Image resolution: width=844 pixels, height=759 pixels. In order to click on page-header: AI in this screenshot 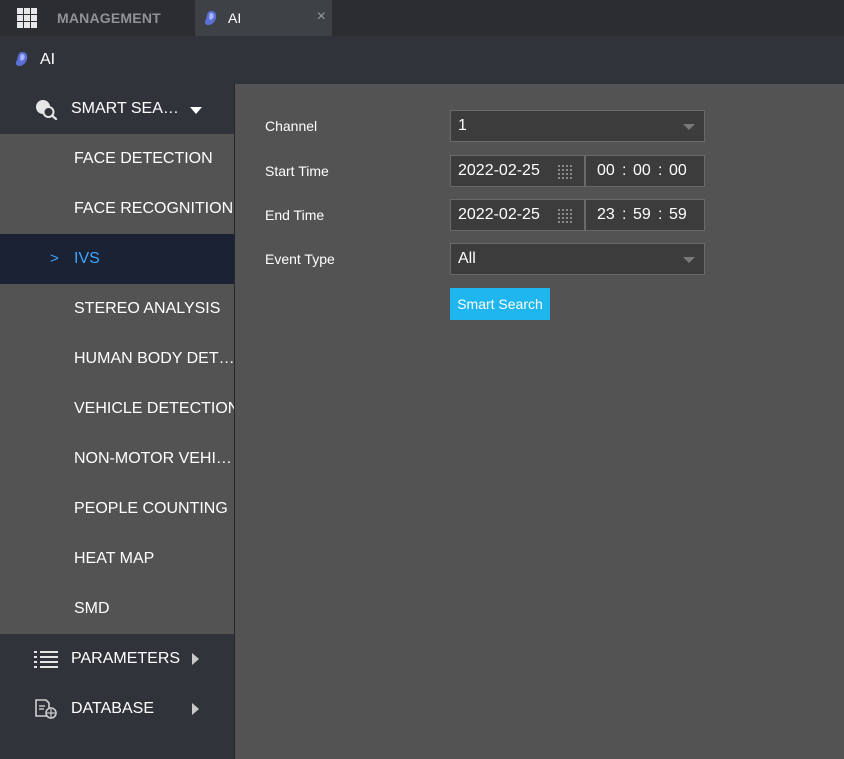, I will do `click(422, 60)`.